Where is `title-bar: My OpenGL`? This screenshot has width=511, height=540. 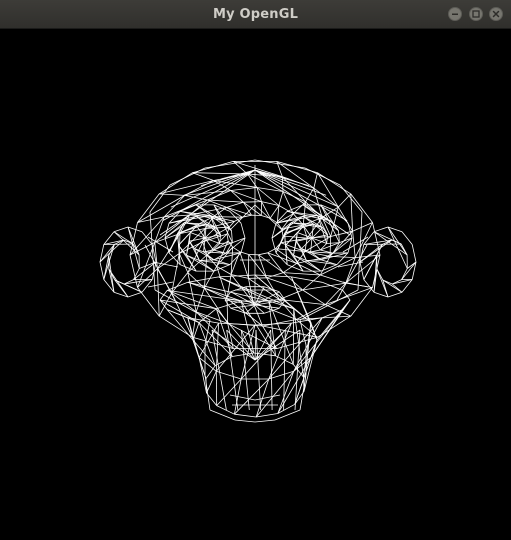 title-bar: My OpenGL is located at coordinates (255, 14).